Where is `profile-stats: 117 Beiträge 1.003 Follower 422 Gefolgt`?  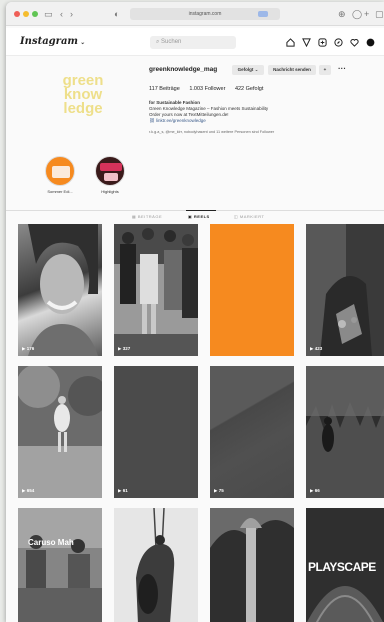
profile-stats: 117 Beiträge 1.003 Follower 422 Gefolgt is located at coordinates (210, 89).